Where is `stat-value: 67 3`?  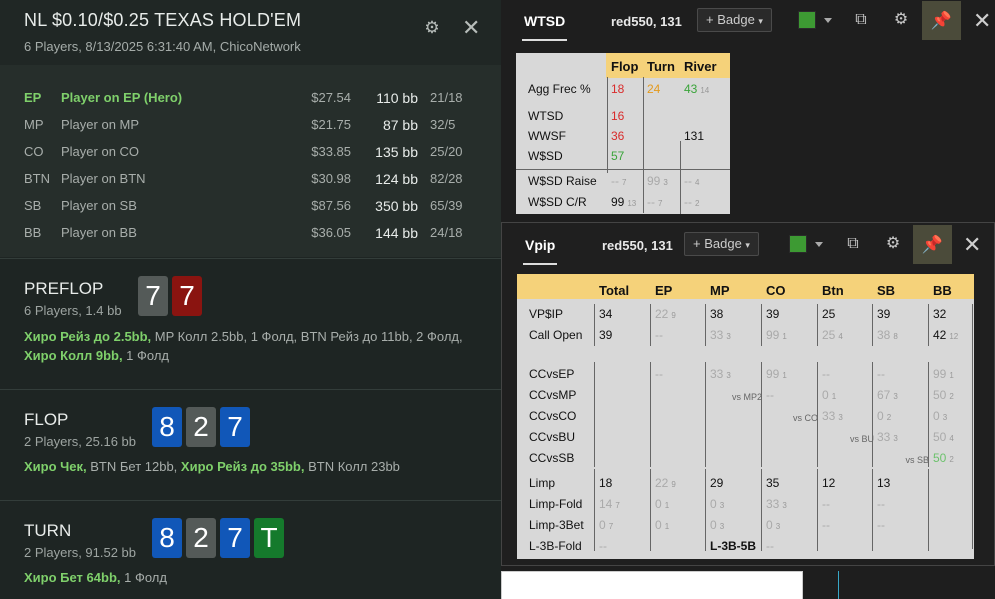 stat-value: 67 3 is located at coordinates (887, 396).